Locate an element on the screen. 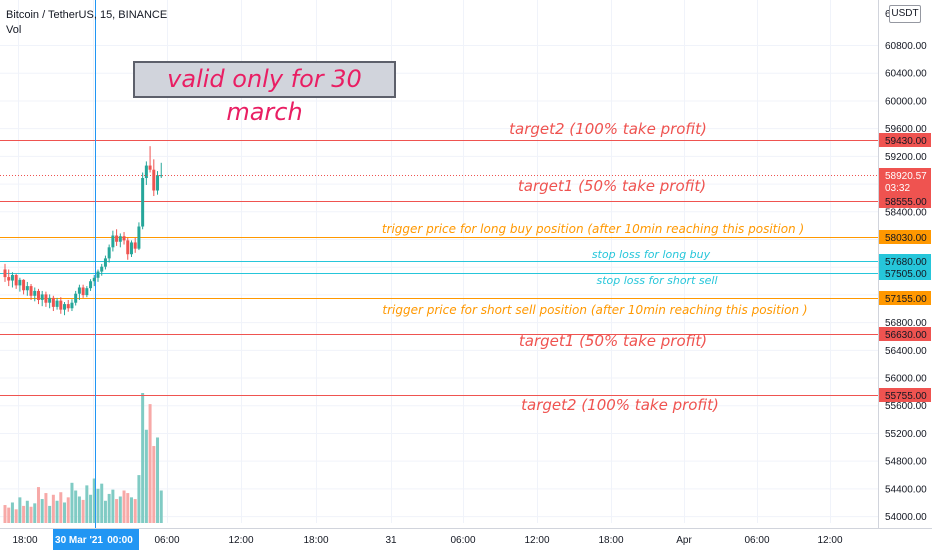  price-tick-label: 56000.00 is located at coordinates (906, 379).